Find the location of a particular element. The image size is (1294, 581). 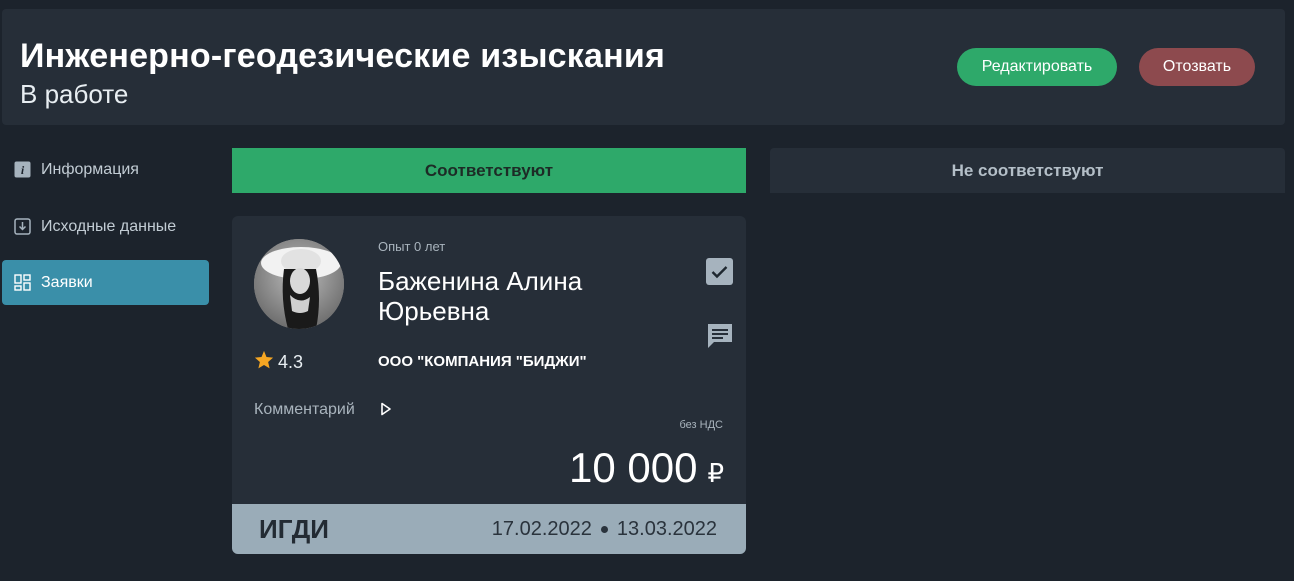

sidebar-item-label: Заявки is located at coordinates (67, 282).